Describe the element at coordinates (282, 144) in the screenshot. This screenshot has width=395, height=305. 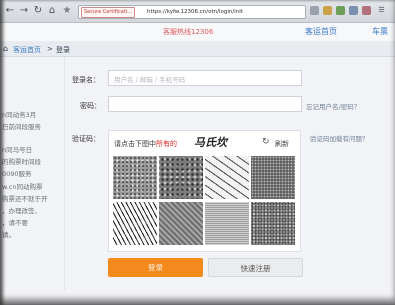
I see `captcha-refresh-button: 刷新` at that location.